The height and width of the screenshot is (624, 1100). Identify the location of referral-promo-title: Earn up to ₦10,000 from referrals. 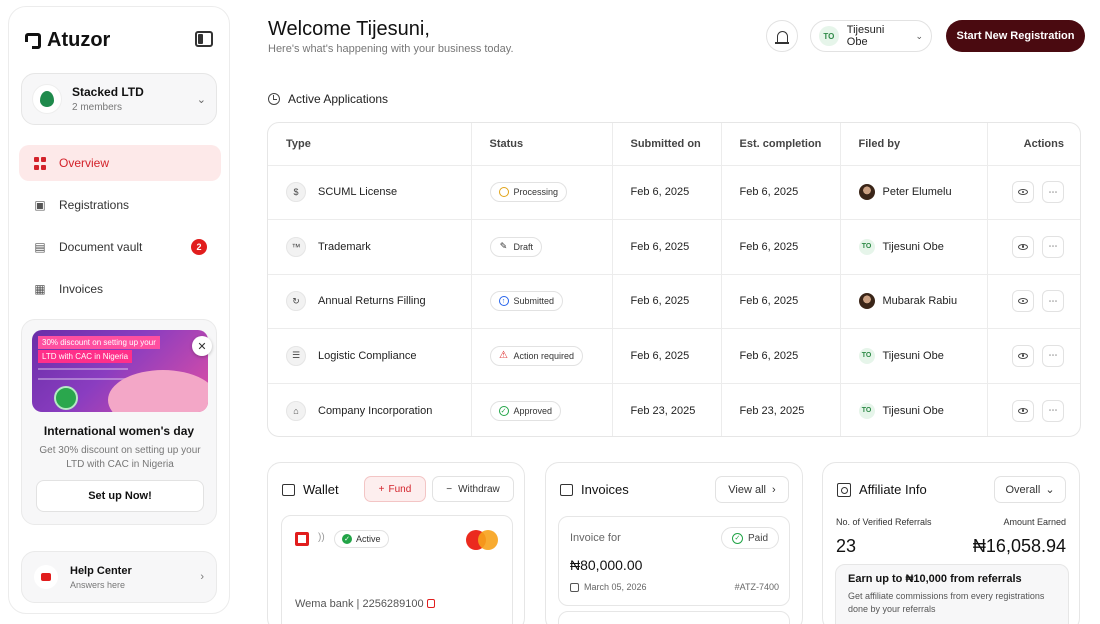
(935, 579).